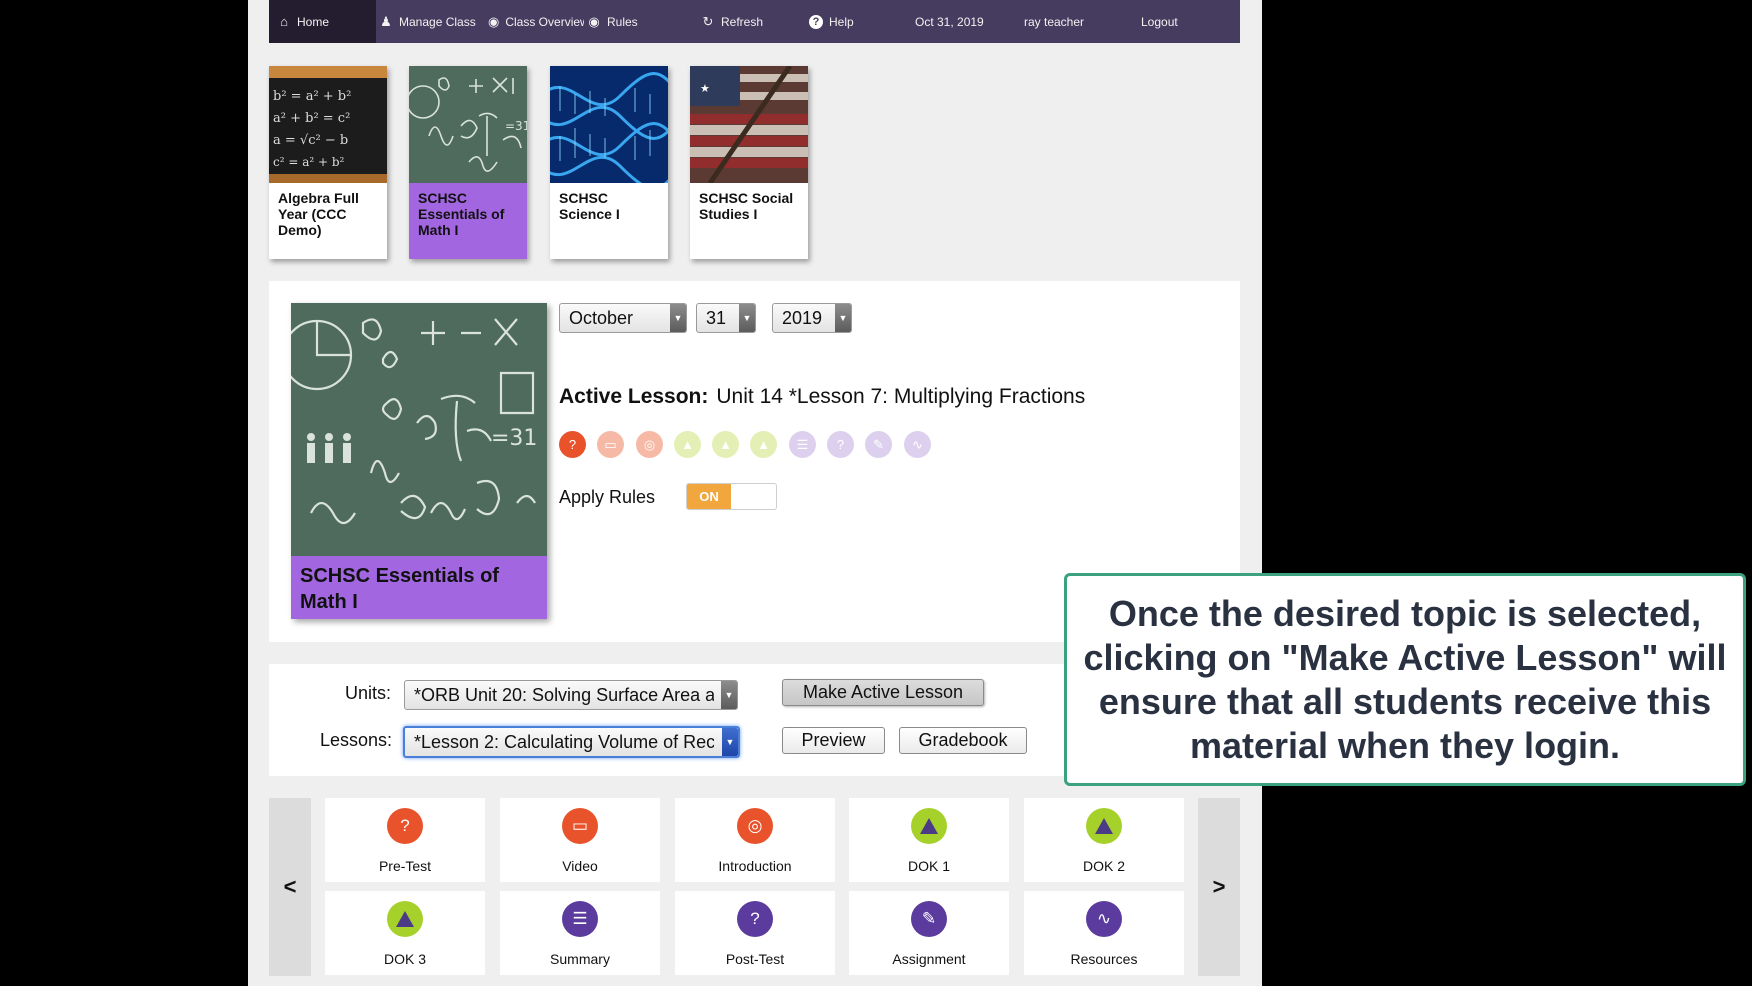 The height and width of the screenshot is (986, 1752). I want to click on course-title: SCHSC Science I, so click(589, 206).